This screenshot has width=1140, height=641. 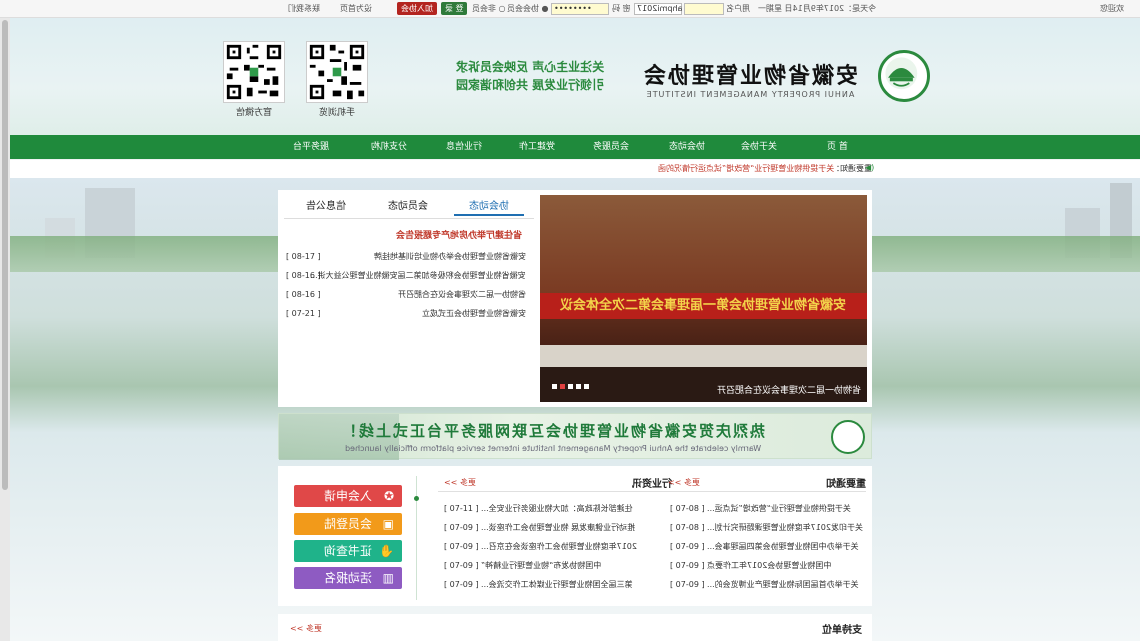 What do you see at coordinates (817, 8) in the screenshot?
I see `today-text: 今天是：2017年9月14日 星期一` at bounding box center [817, 8].